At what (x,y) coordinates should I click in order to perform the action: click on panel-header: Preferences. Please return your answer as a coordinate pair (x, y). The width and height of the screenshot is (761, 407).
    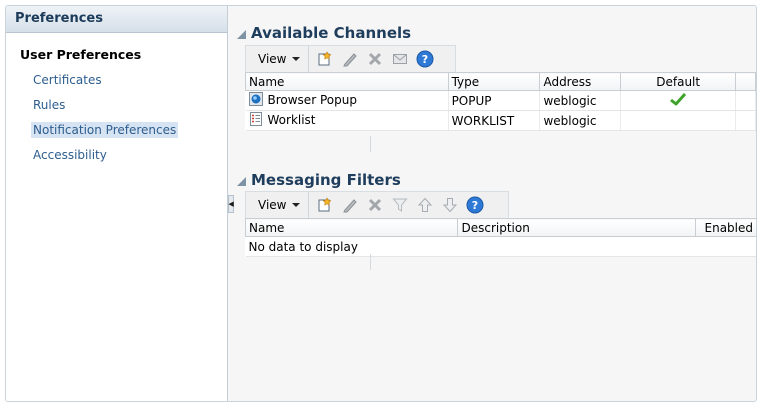
    Looking at the image, I should click on (116, 19).